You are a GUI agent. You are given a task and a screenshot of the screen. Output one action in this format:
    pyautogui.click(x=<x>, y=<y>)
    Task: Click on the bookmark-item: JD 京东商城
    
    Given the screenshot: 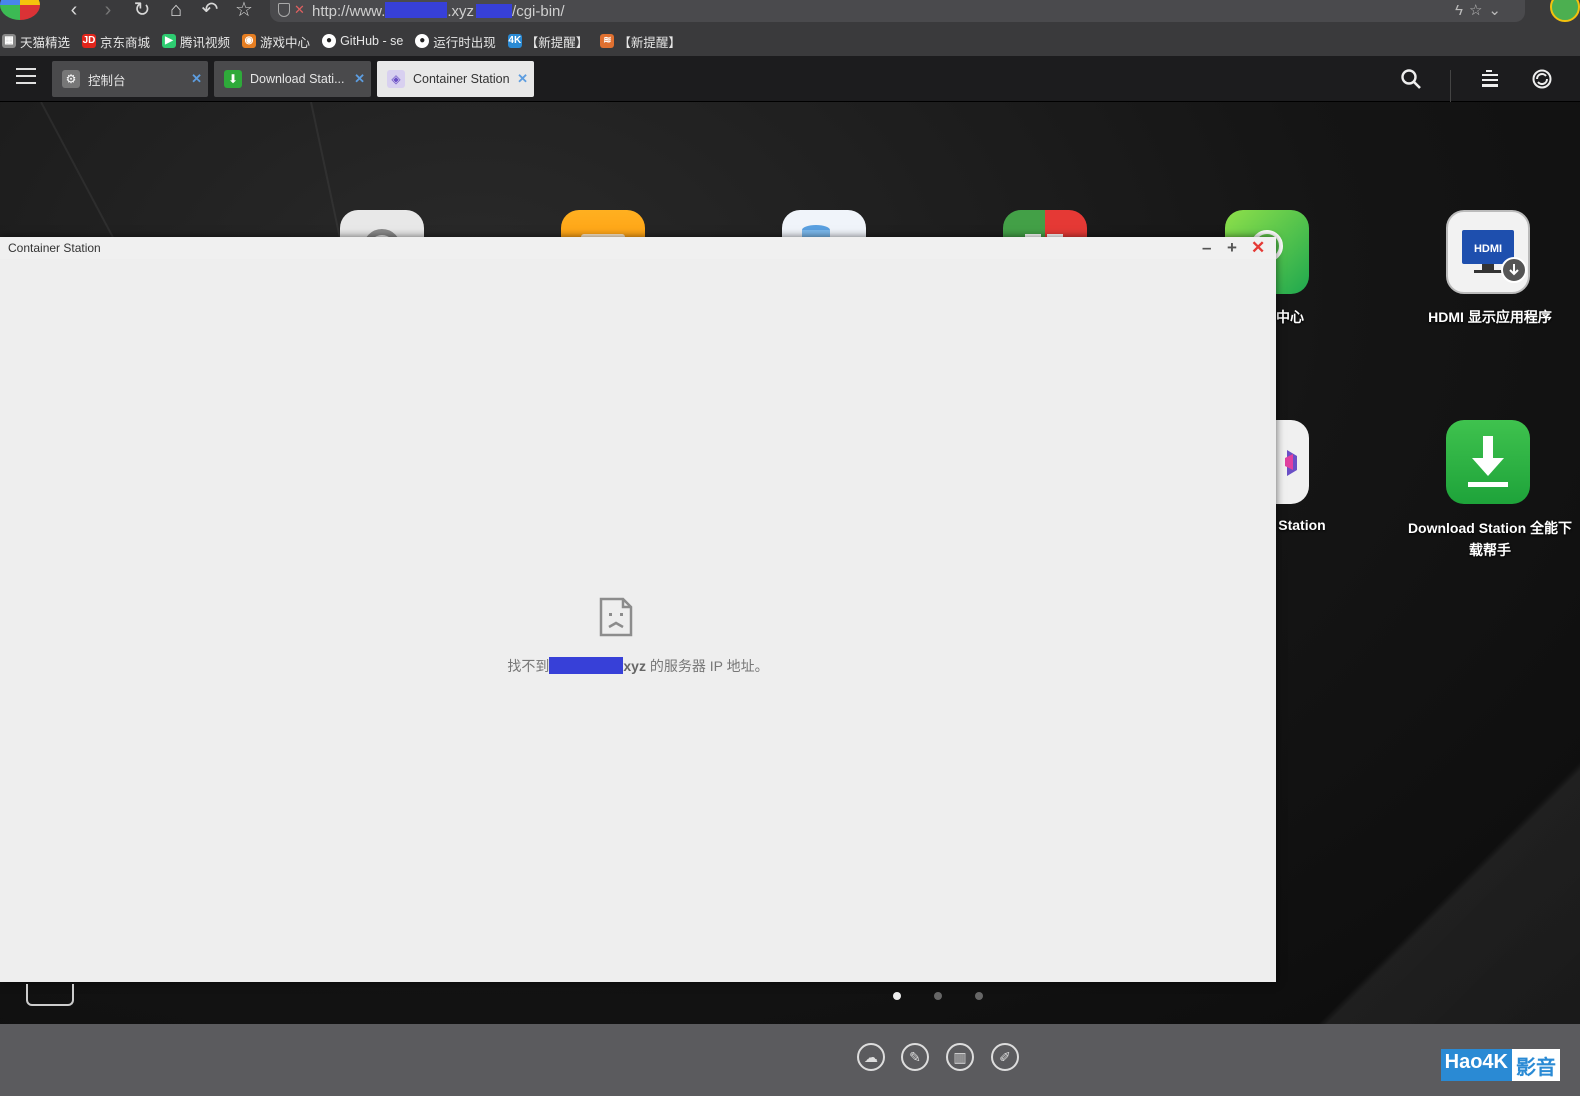 What is the action you would take?
    pyautogui.click(x=116, y=41)
    